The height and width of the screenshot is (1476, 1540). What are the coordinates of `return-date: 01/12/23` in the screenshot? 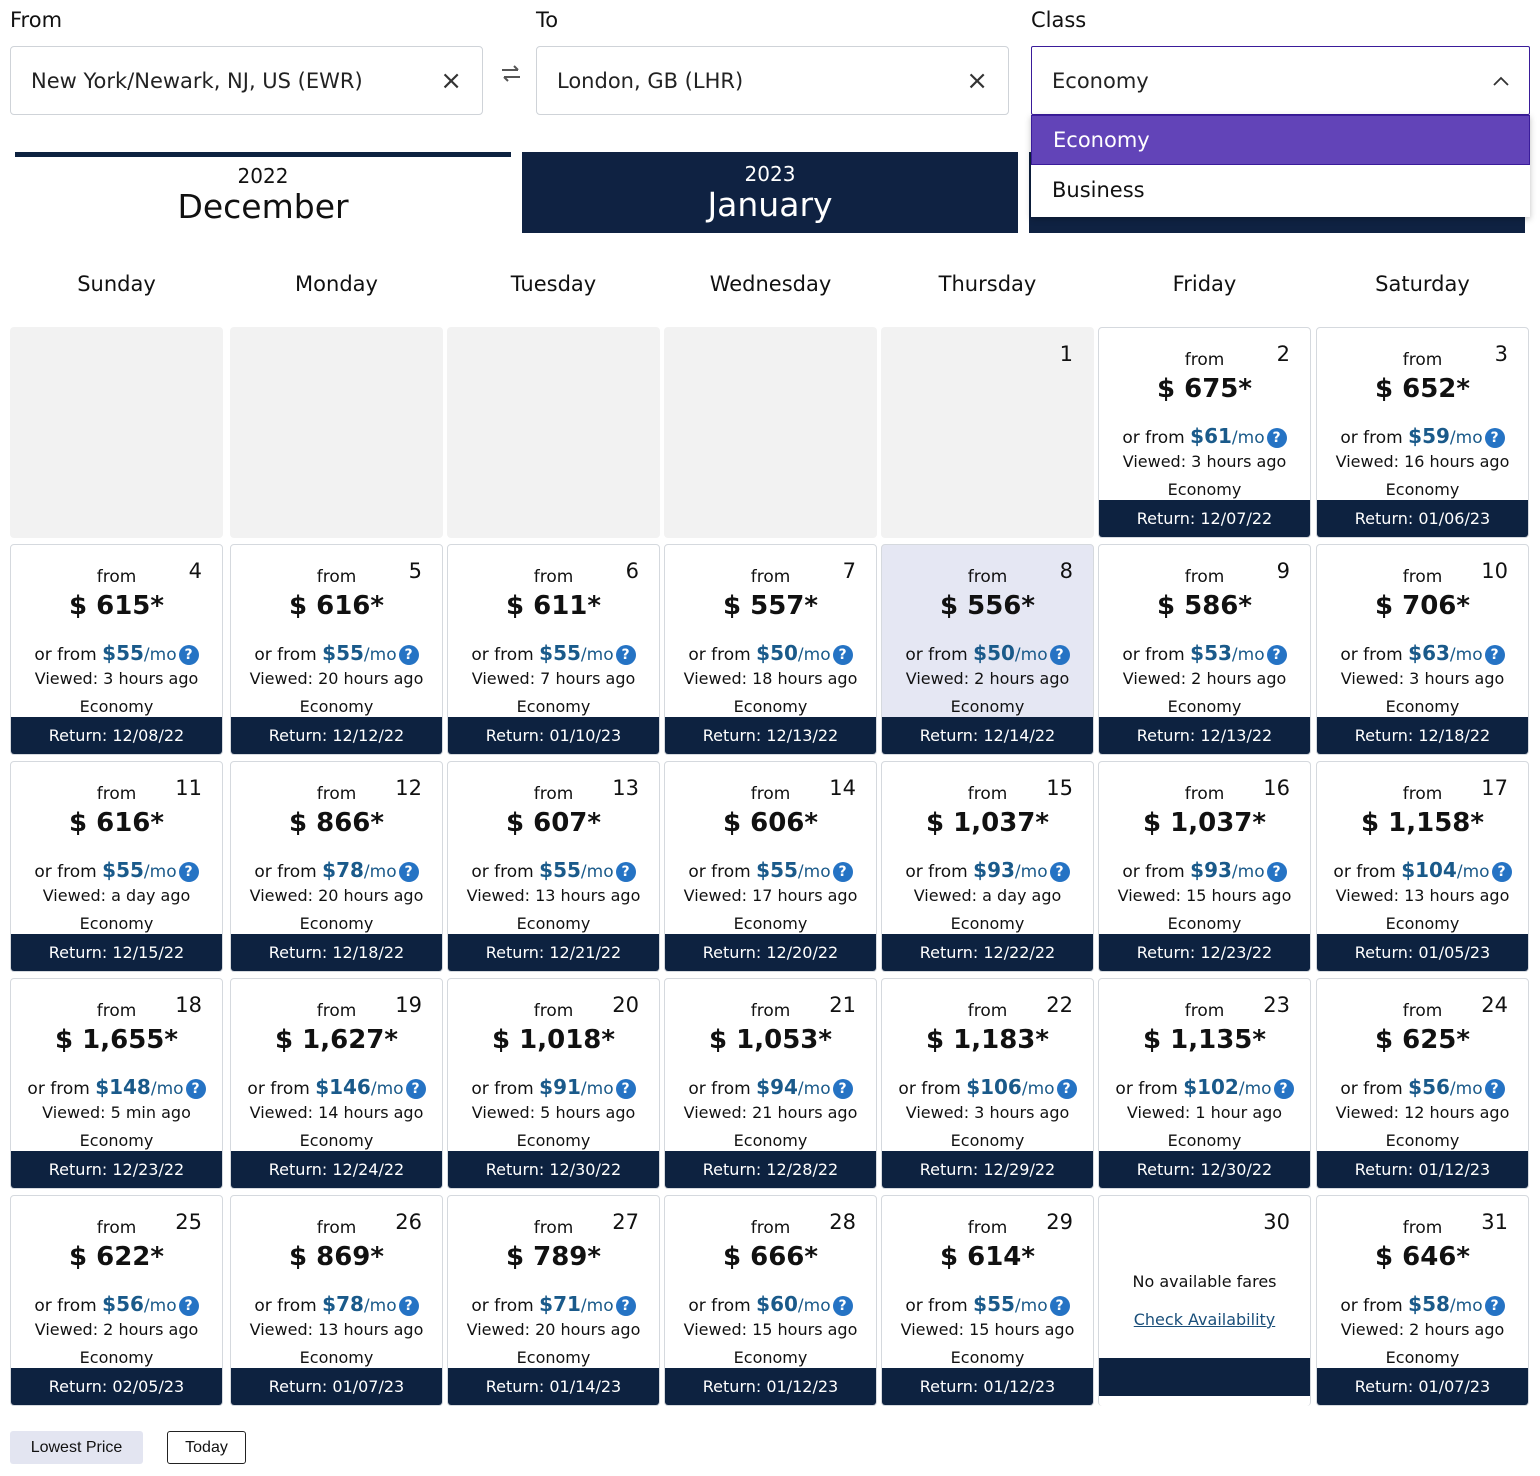 It's located at (802, 1386).